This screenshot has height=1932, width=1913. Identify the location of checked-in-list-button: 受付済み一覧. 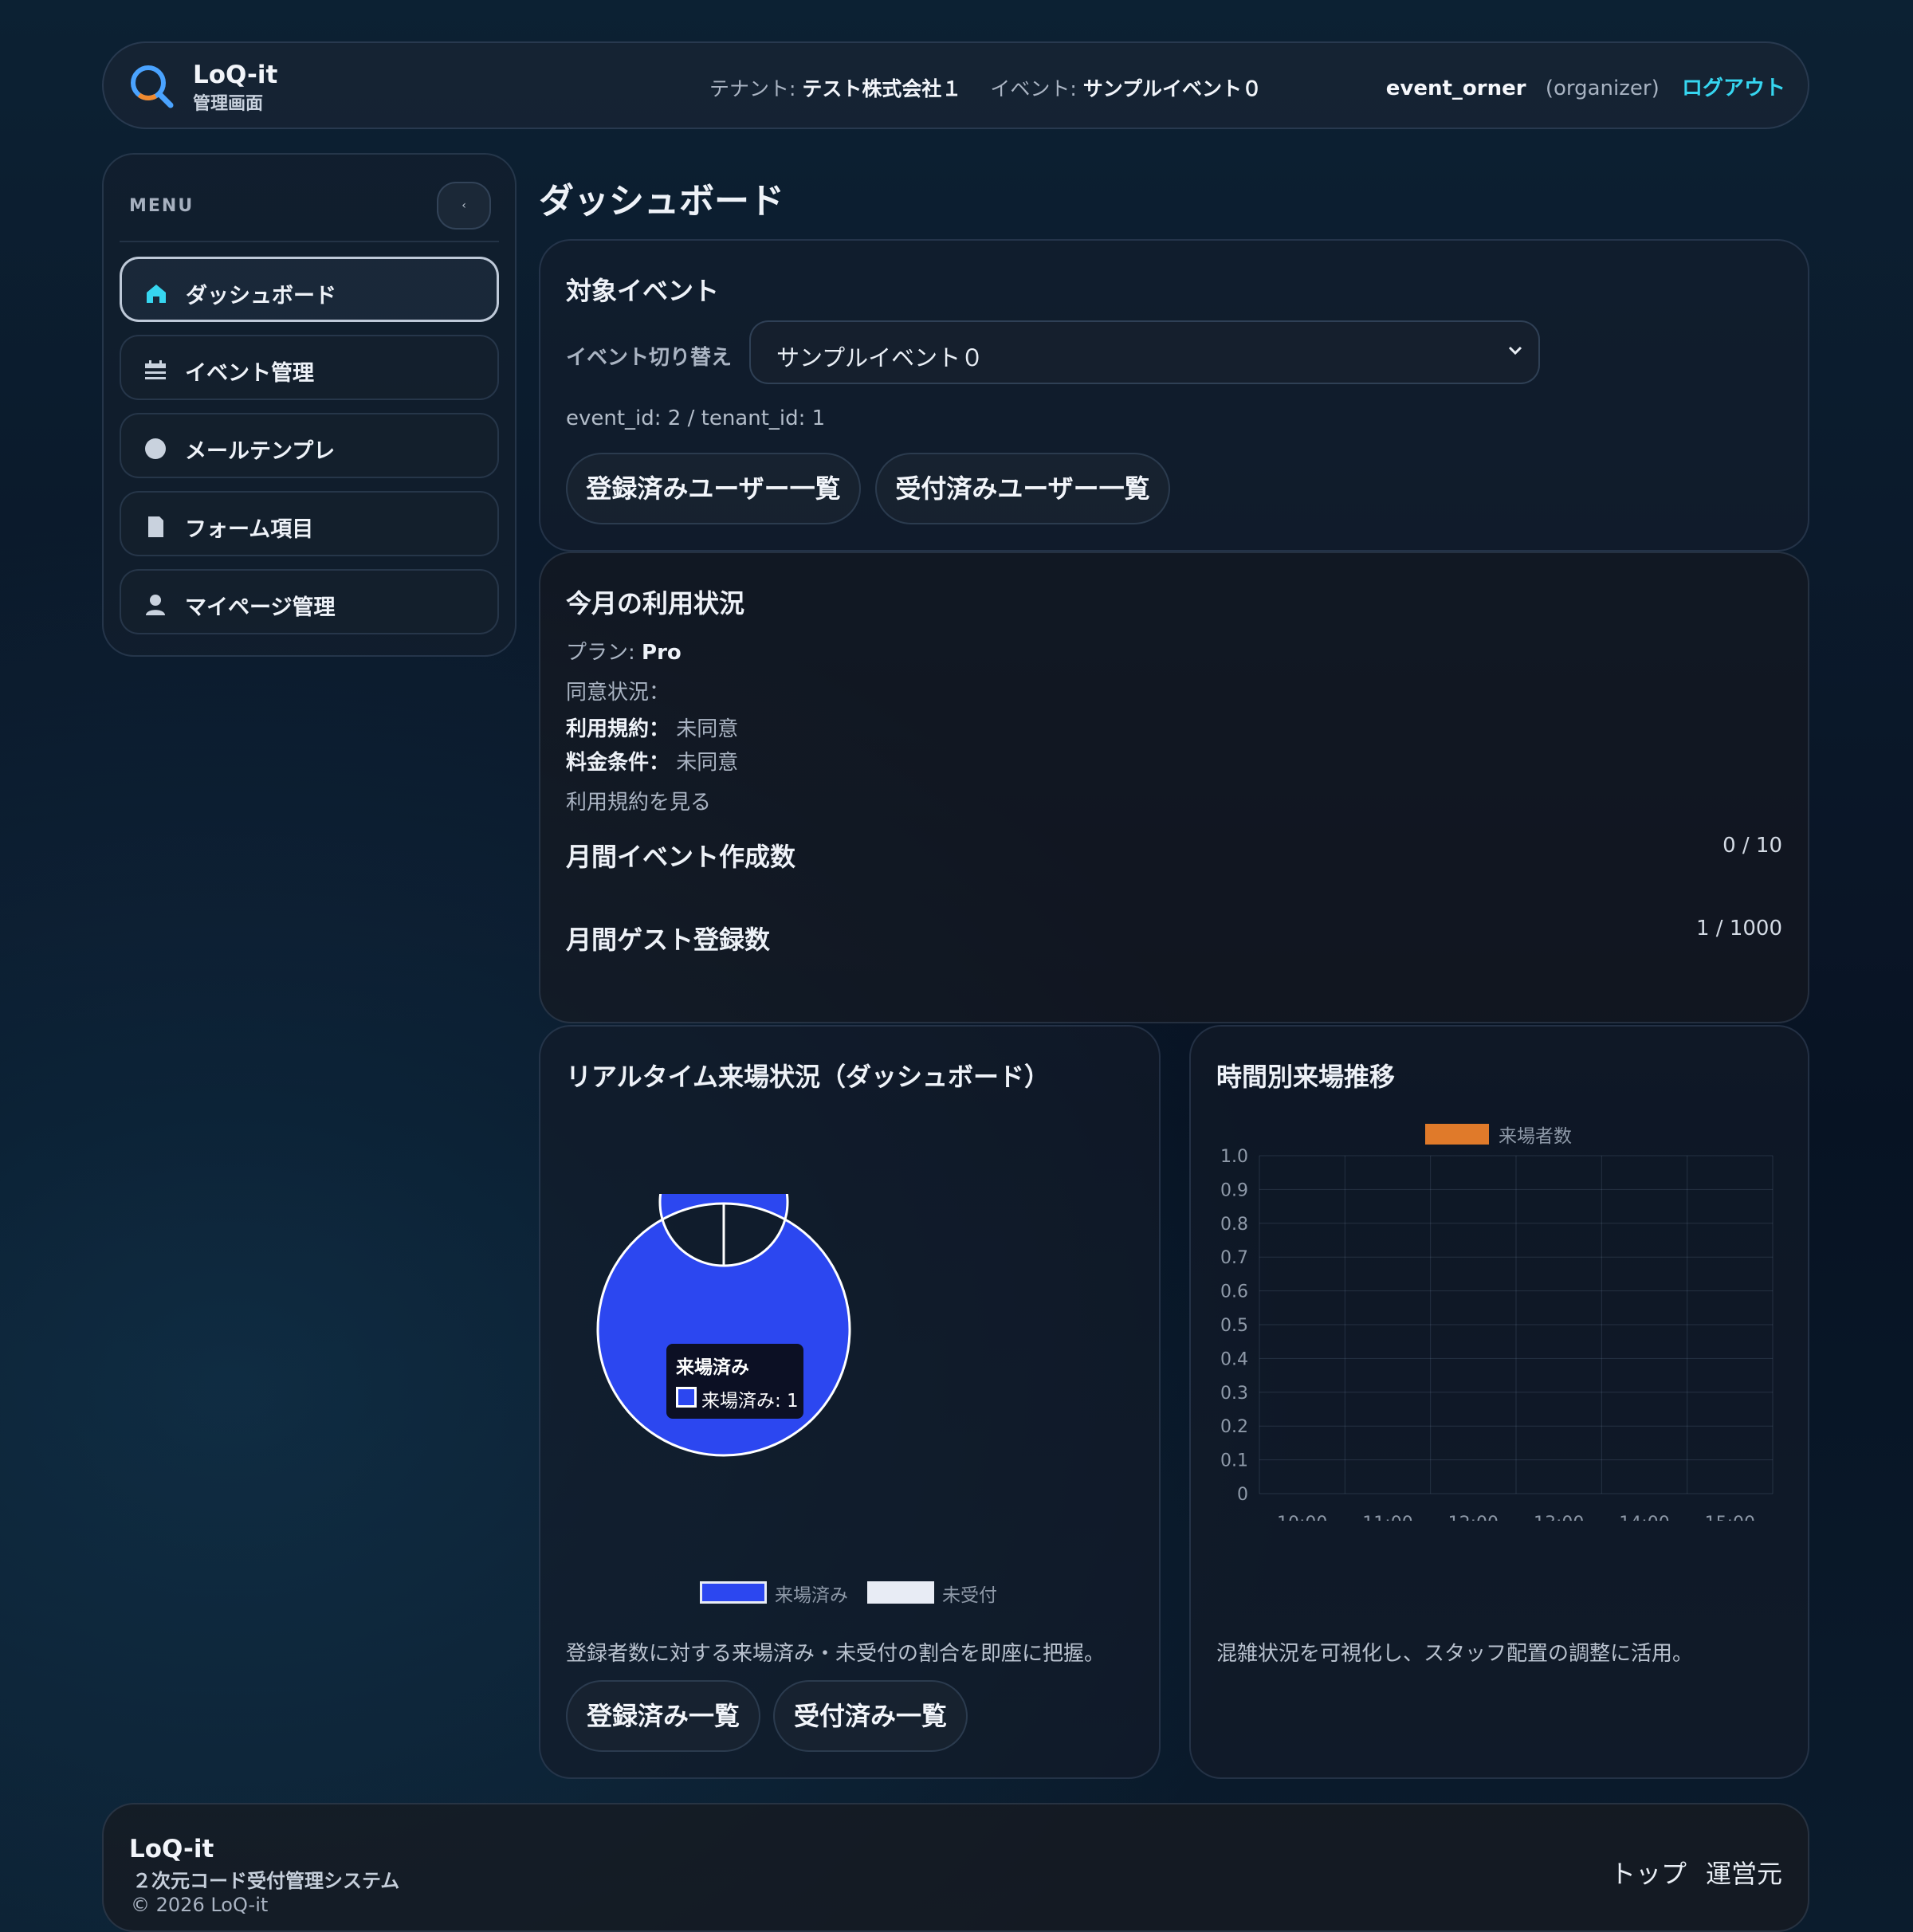
(870, 1716).